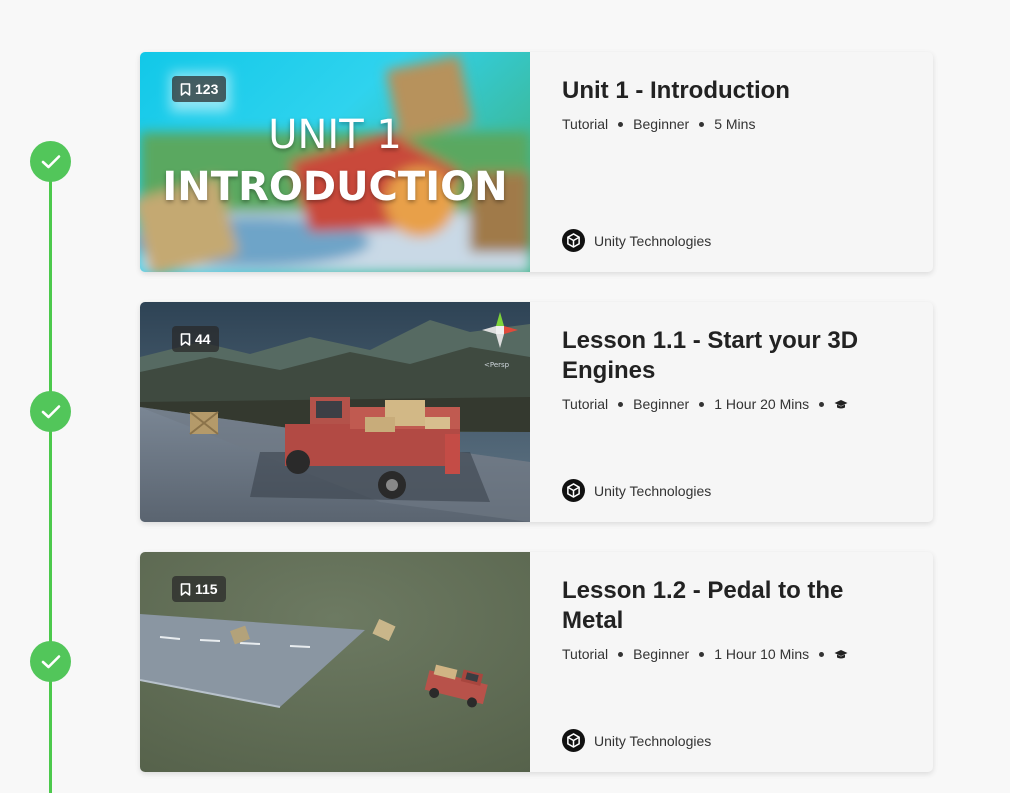 The image size is (1010, 793). I want to click on bookmark-count-badge: 44, so click(195, 339).